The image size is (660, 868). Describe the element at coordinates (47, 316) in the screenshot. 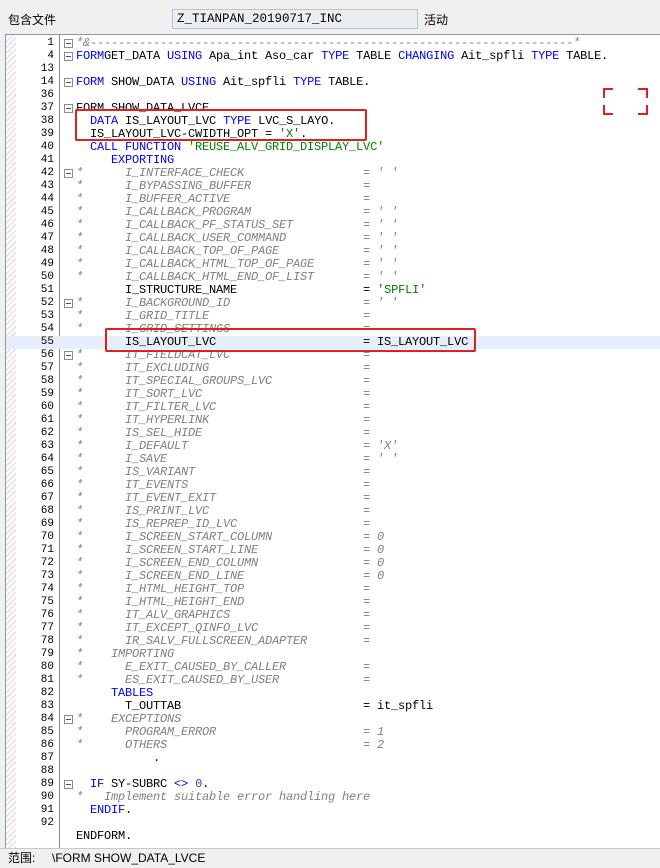

I see `line-number: 53` at that location.